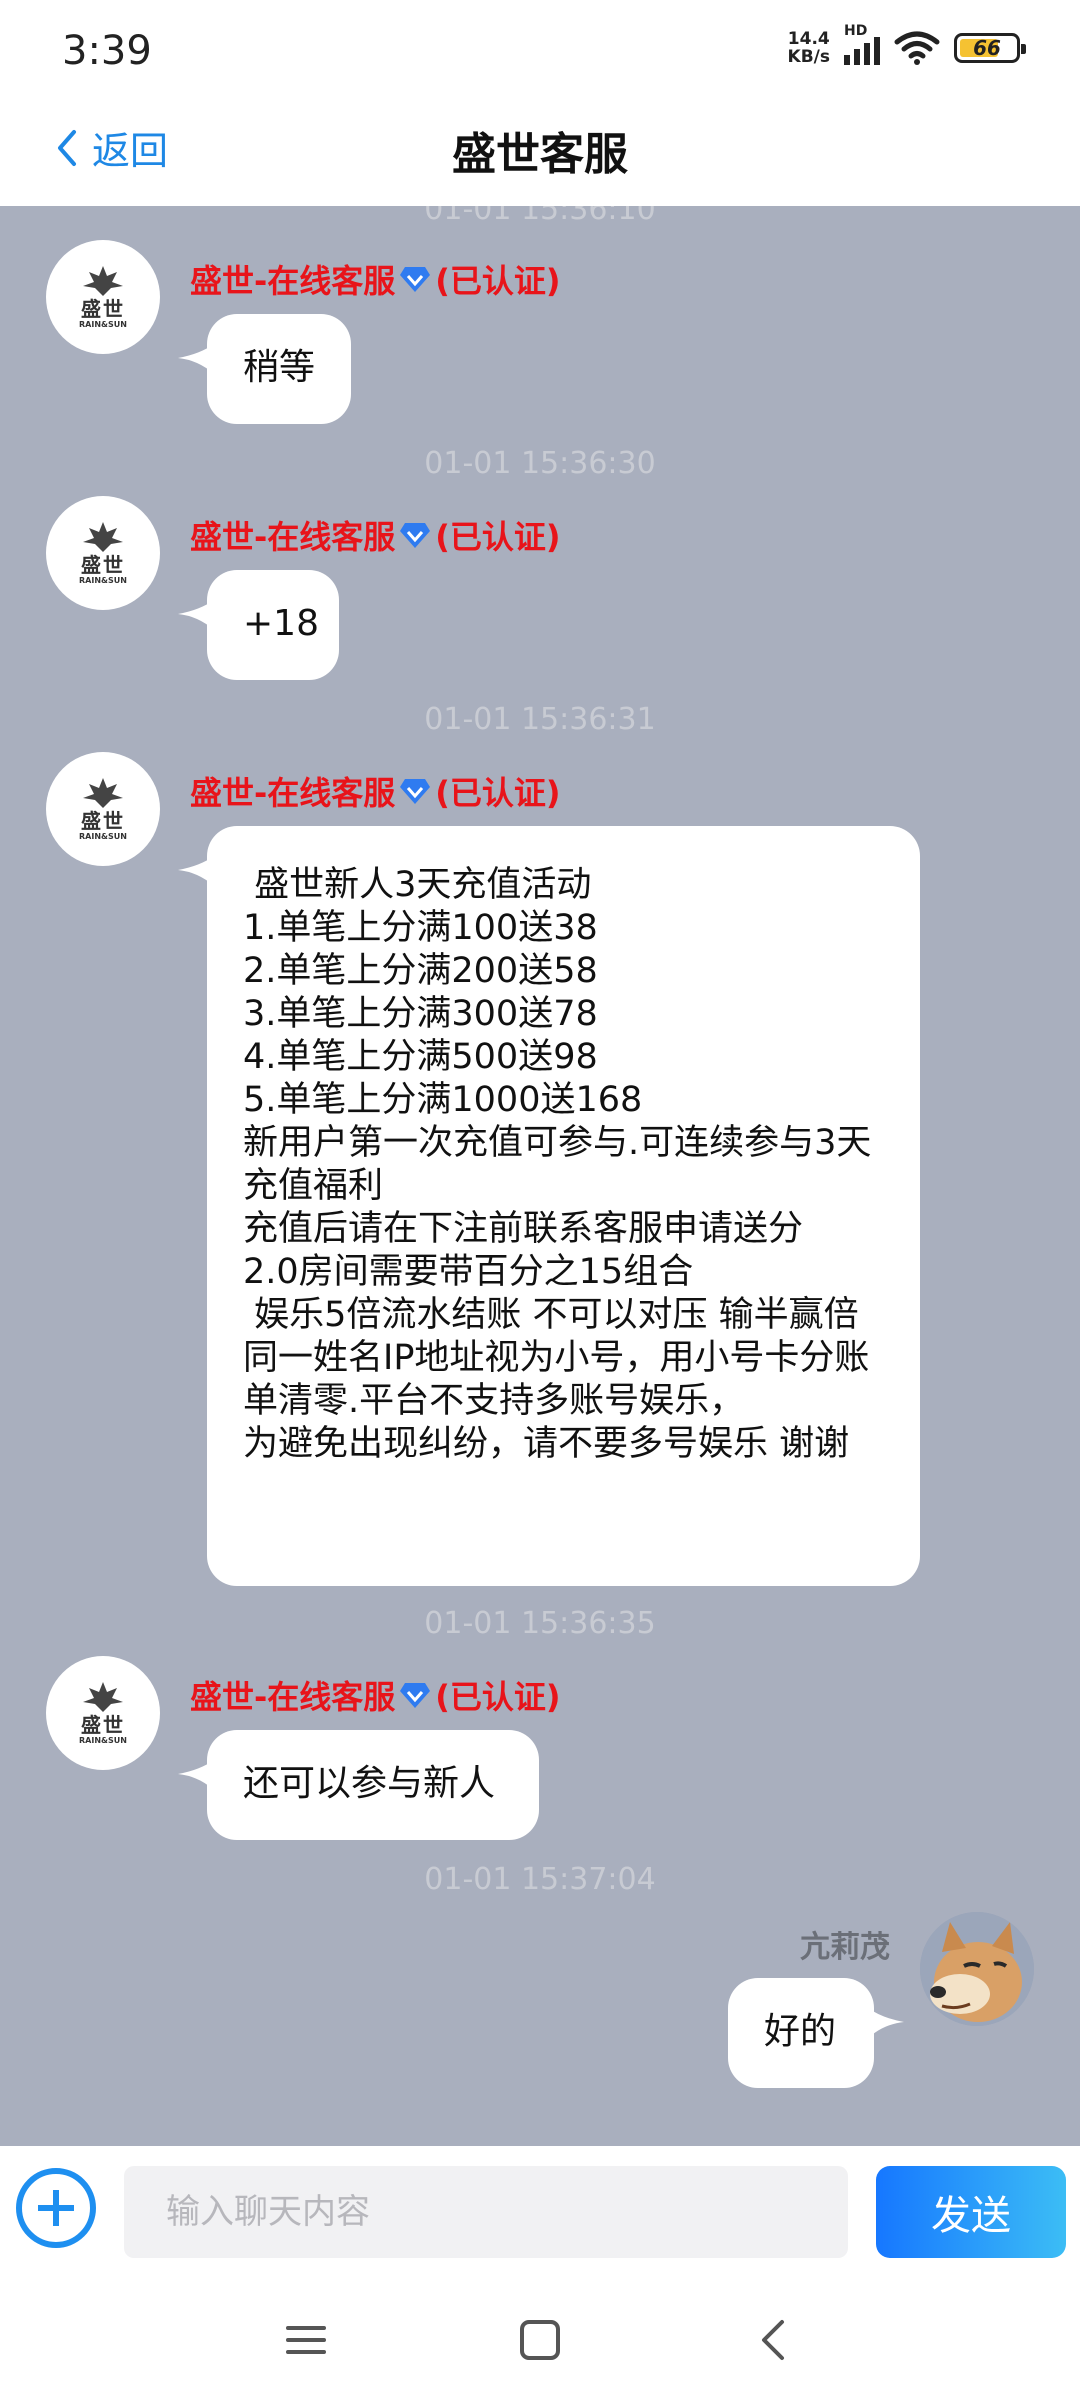 The height and width of the screenshot is (2400, 1080). I want to click on message-timestamp: 01-01 15:36:31, so click(540, 719).